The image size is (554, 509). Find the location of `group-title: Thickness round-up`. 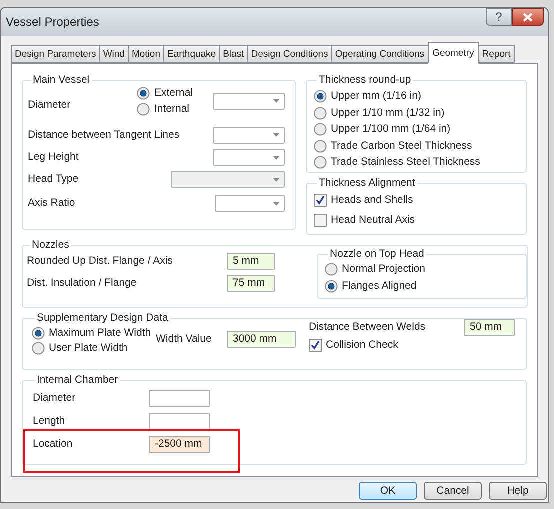

group-title: Thickness round-up is located at coordinates (365, 80).